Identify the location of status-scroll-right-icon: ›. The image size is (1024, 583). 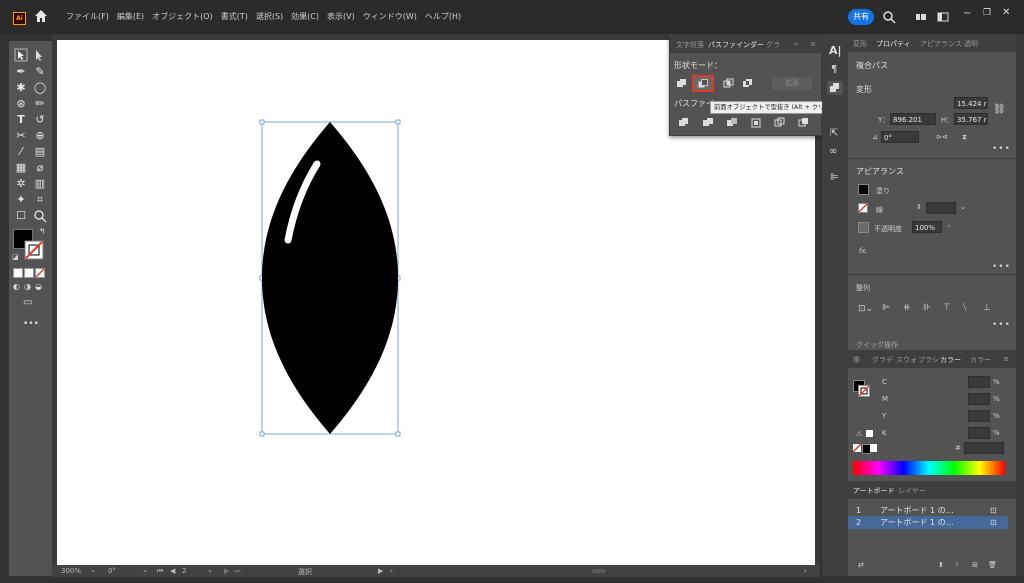
(805, 571).